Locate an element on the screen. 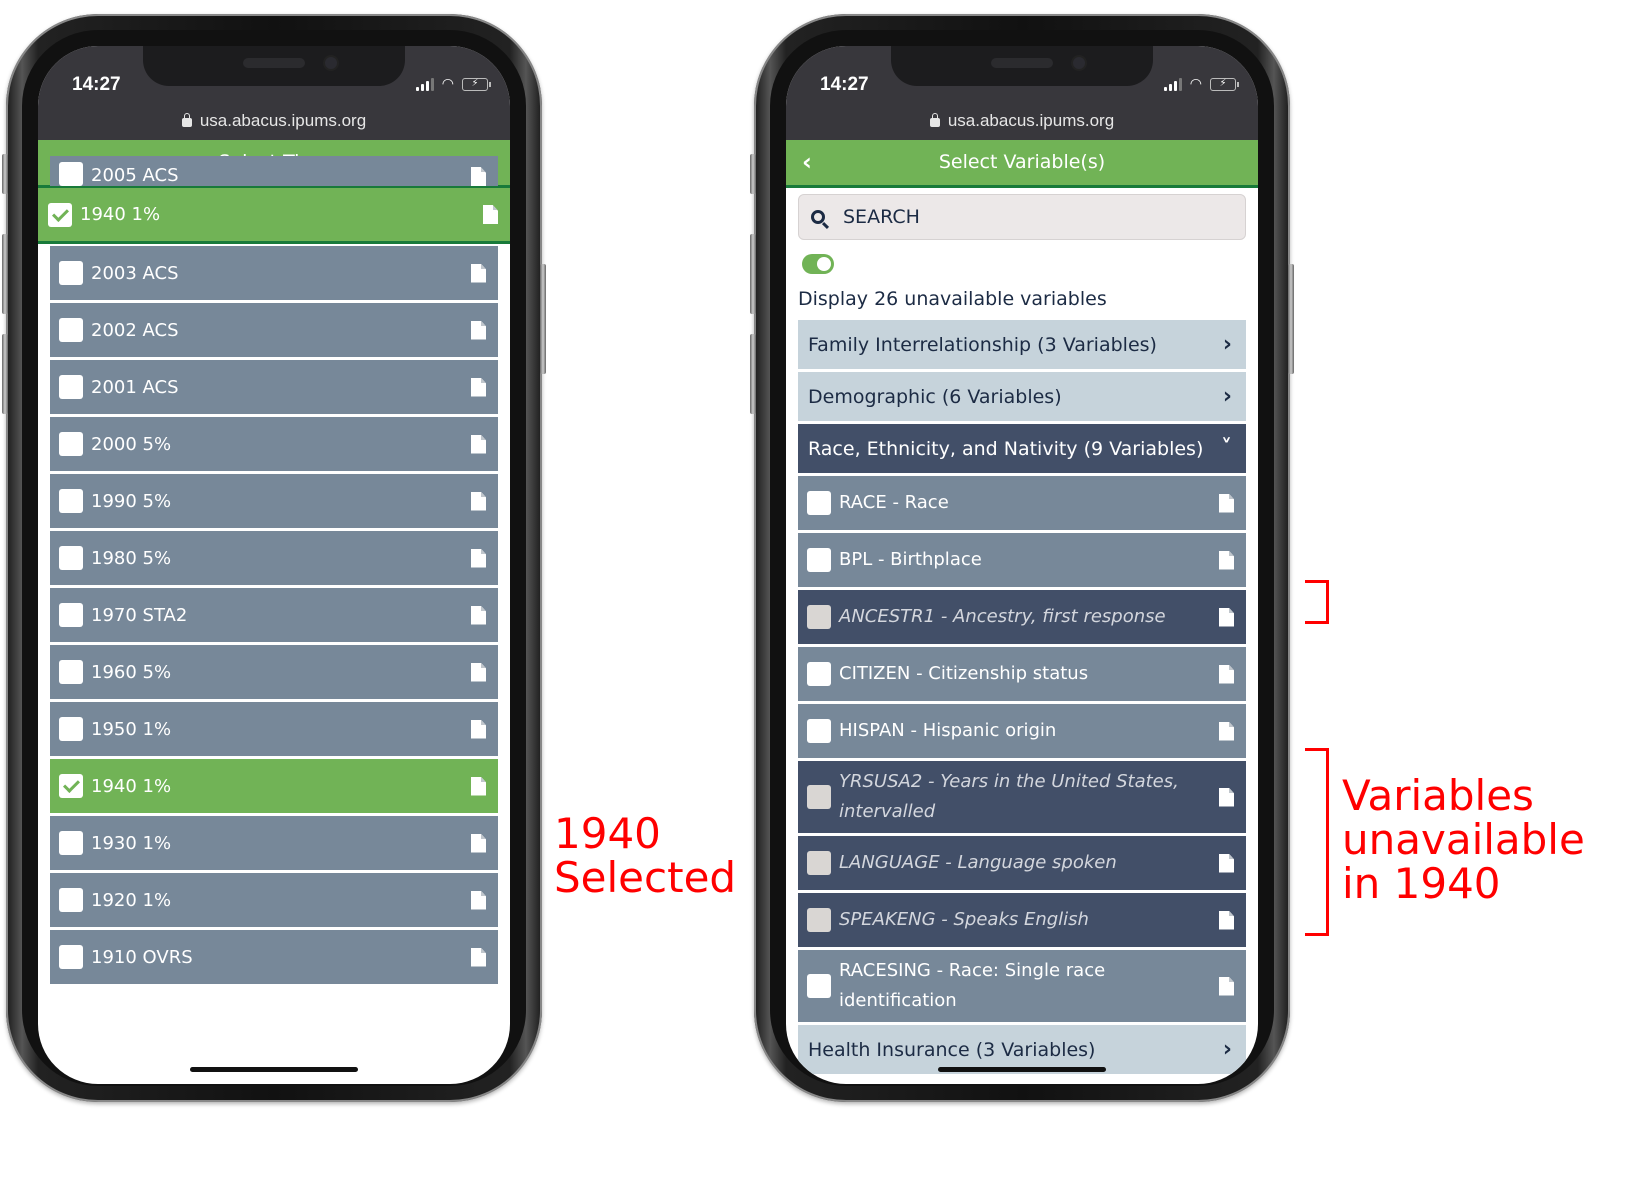 Image resolution: width=1646 pixels, height=1183 pixels. sample-label: 1970 STA2 is located at coordinates (139, 615).